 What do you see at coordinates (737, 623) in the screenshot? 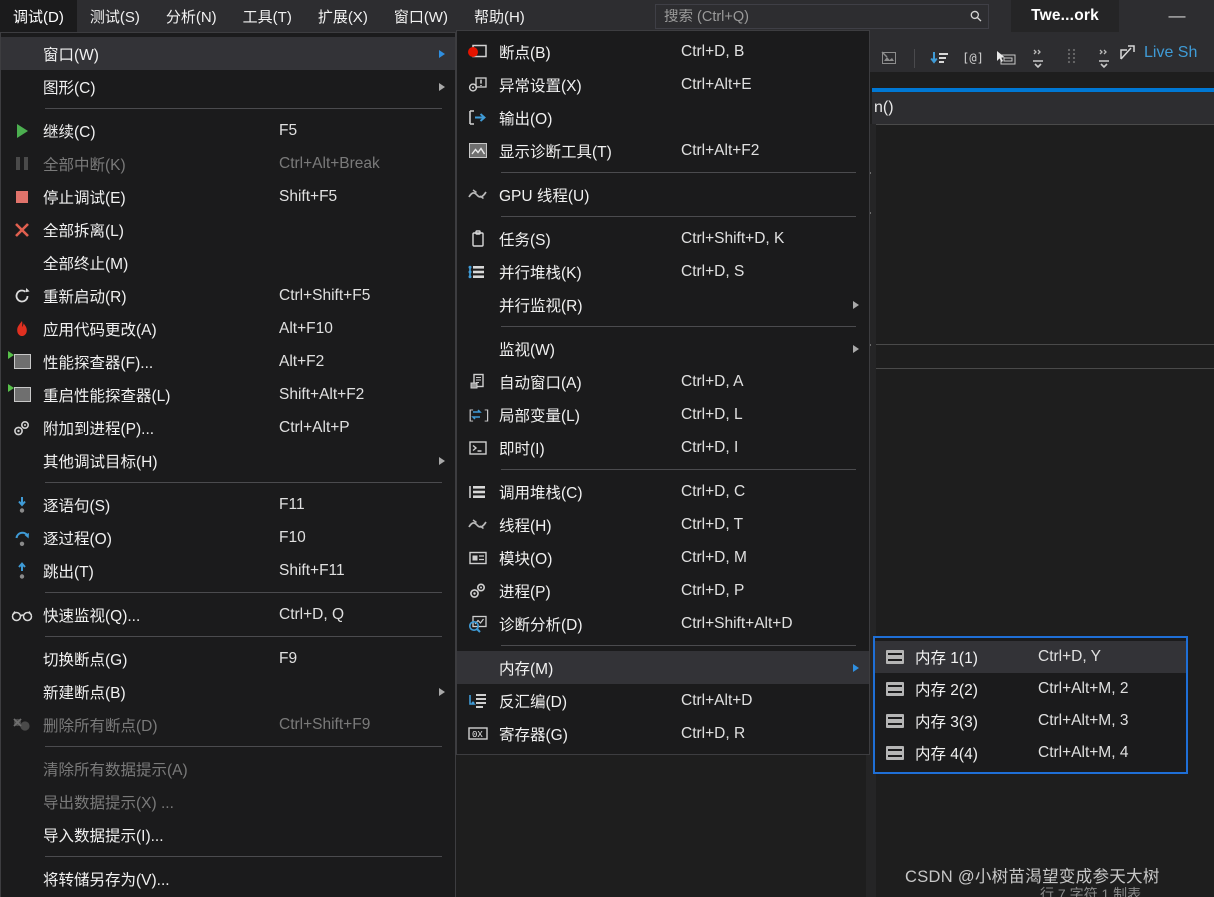
I see `menu-item-shortcut: Ctrl+Shift+Alt+D` at bounding box center [737, 623].